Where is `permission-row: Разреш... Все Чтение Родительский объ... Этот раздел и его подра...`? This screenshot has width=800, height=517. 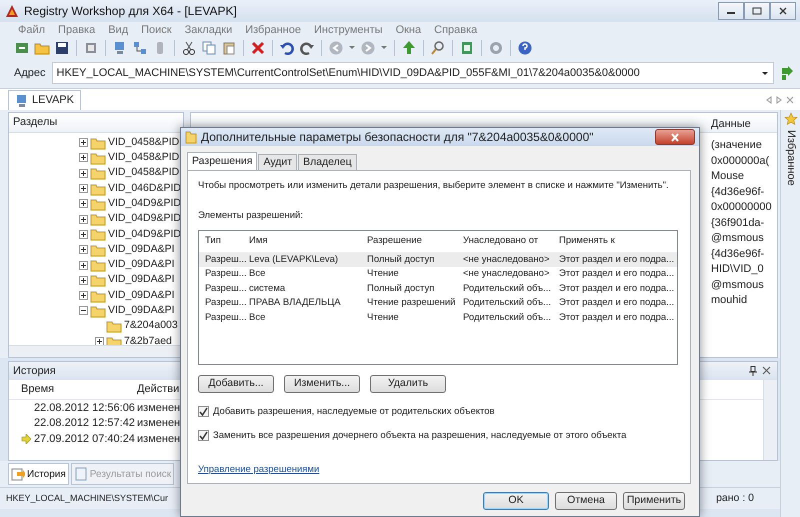 permission-row: Разреш... Все Чтение Родительский объ... Этот раздел и его подра... is located at coordinates (438, 317).